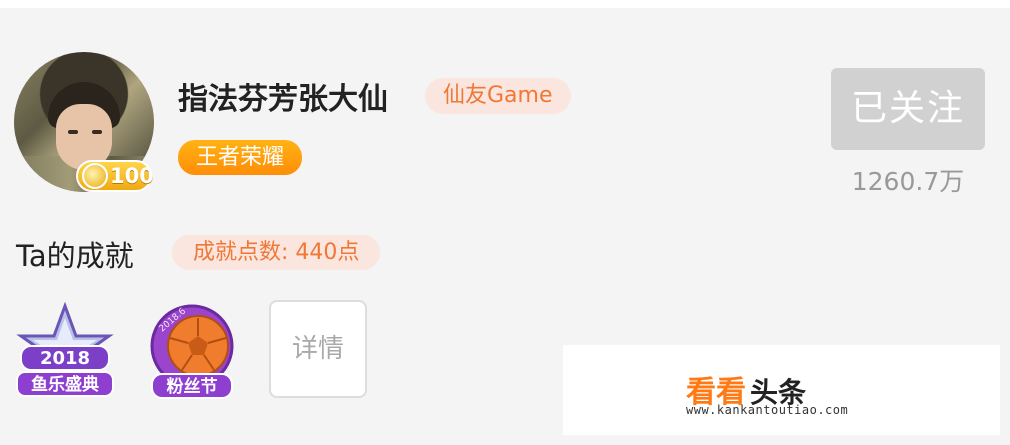 The width and height of the screenshot is (1010, 445). I want to click on star-medal-graphic: 2018 鱼乐盛典, so click(65, 349).